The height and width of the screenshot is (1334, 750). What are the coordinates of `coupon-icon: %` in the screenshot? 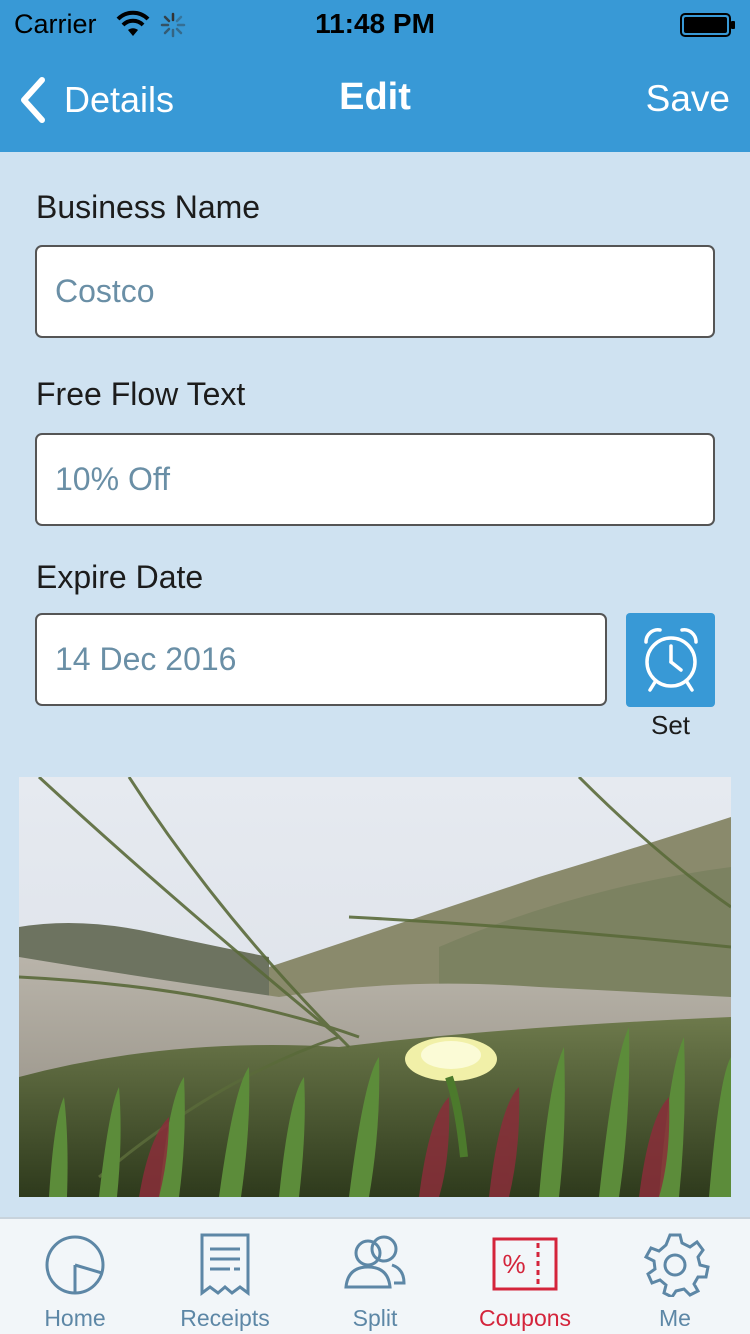 It's located at (525, 1264).